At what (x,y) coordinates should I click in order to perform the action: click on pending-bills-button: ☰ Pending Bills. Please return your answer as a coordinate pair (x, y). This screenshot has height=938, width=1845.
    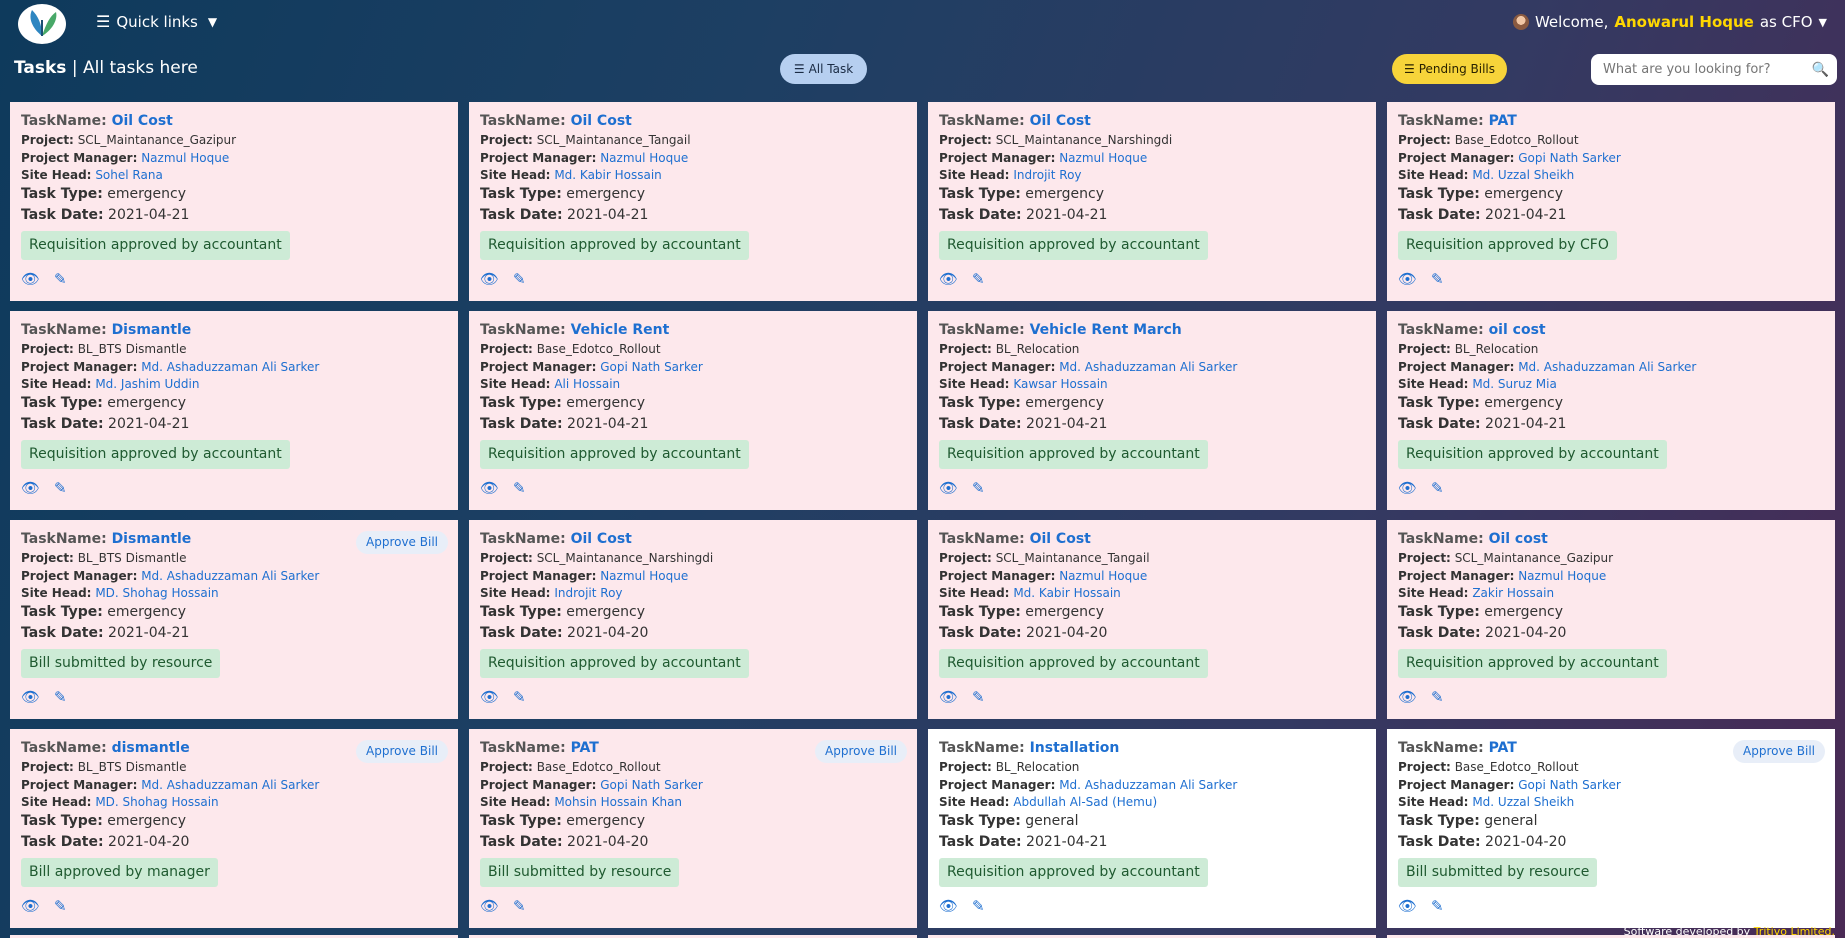
    Looking at the image, I should click on (1449, 69).